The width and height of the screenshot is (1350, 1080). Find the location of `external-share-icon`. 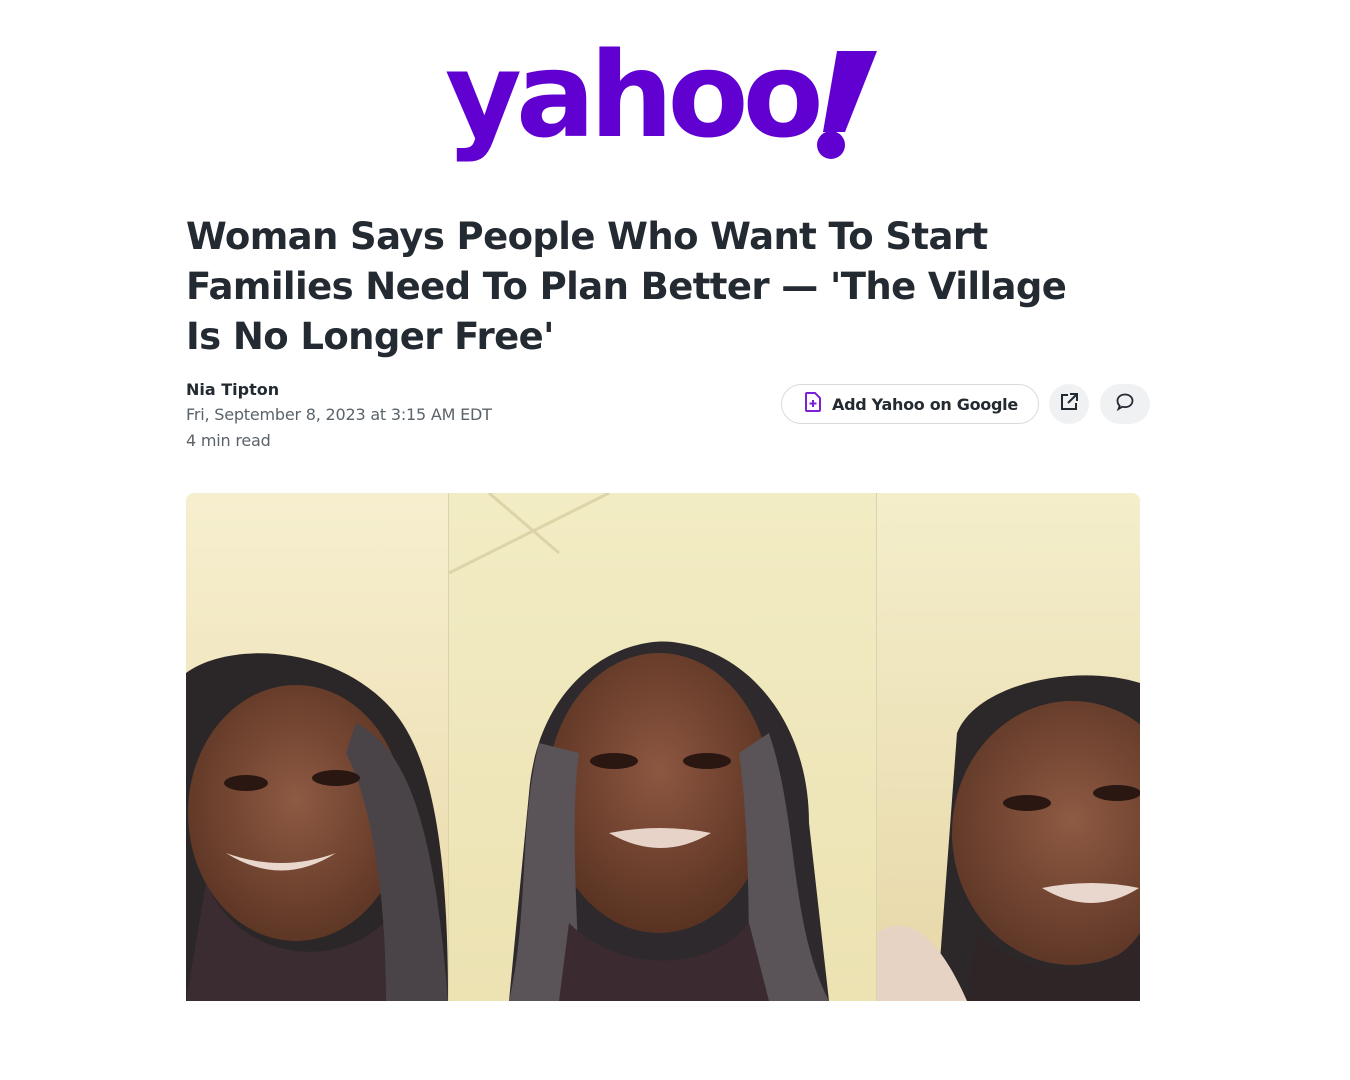

external-share-icon is located at coordinates (1069, 404).